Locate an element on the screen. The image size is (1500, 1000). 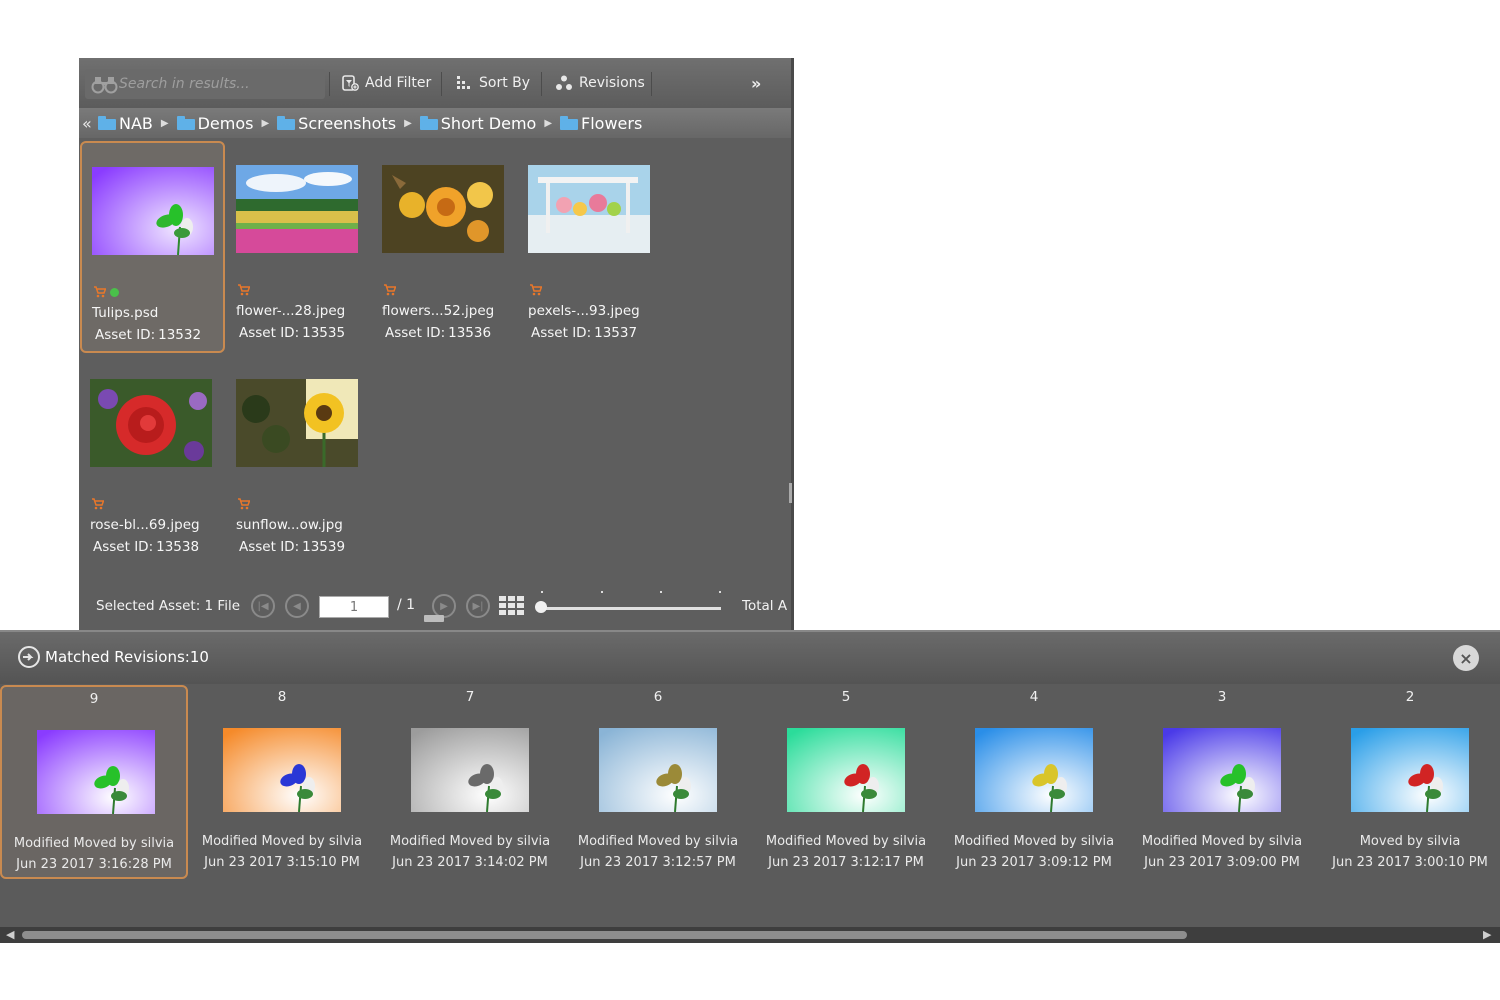
scroll-right-icon: ▶ is located at coordinates (1487, 934).